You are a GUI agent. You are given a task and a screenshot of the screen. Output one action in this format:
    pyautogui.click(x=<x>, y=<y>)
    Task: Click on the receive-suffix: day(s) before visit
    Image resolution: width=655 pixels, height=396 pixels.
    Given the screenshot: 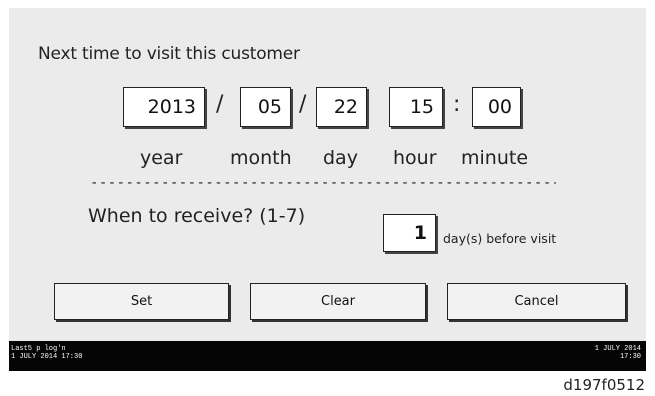 What is the action you would take?
    pyautogui.click(x=500, y=238)
    